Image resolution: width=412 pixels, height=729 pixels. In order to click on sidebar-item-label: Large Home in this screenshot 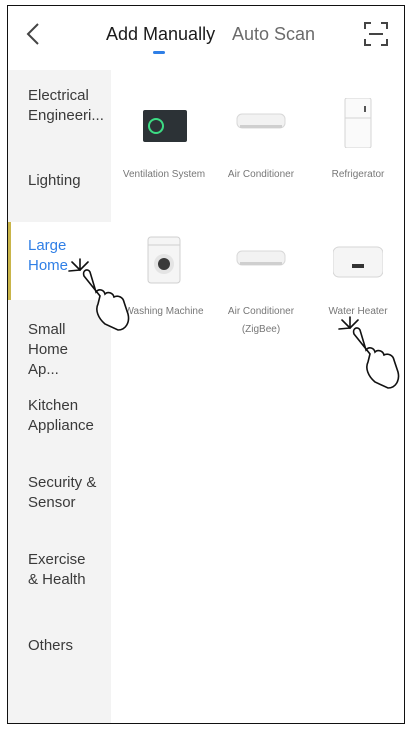, I will do `click(48, 255)`.